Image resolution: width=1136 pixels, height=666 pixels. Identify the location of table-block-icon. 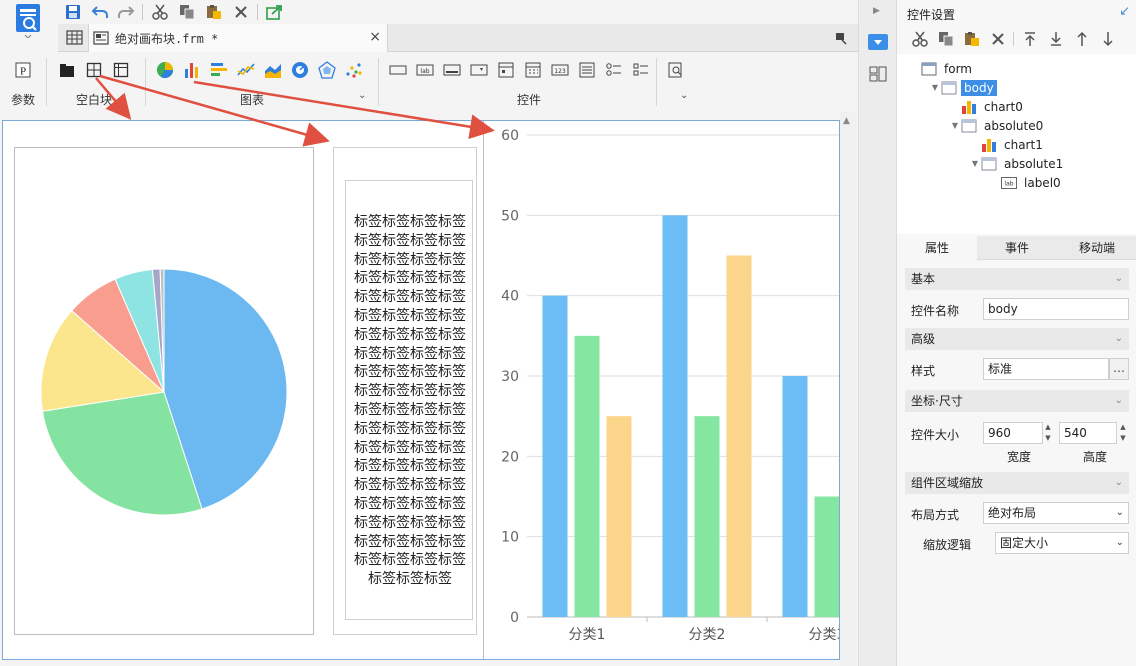
(121, 70).